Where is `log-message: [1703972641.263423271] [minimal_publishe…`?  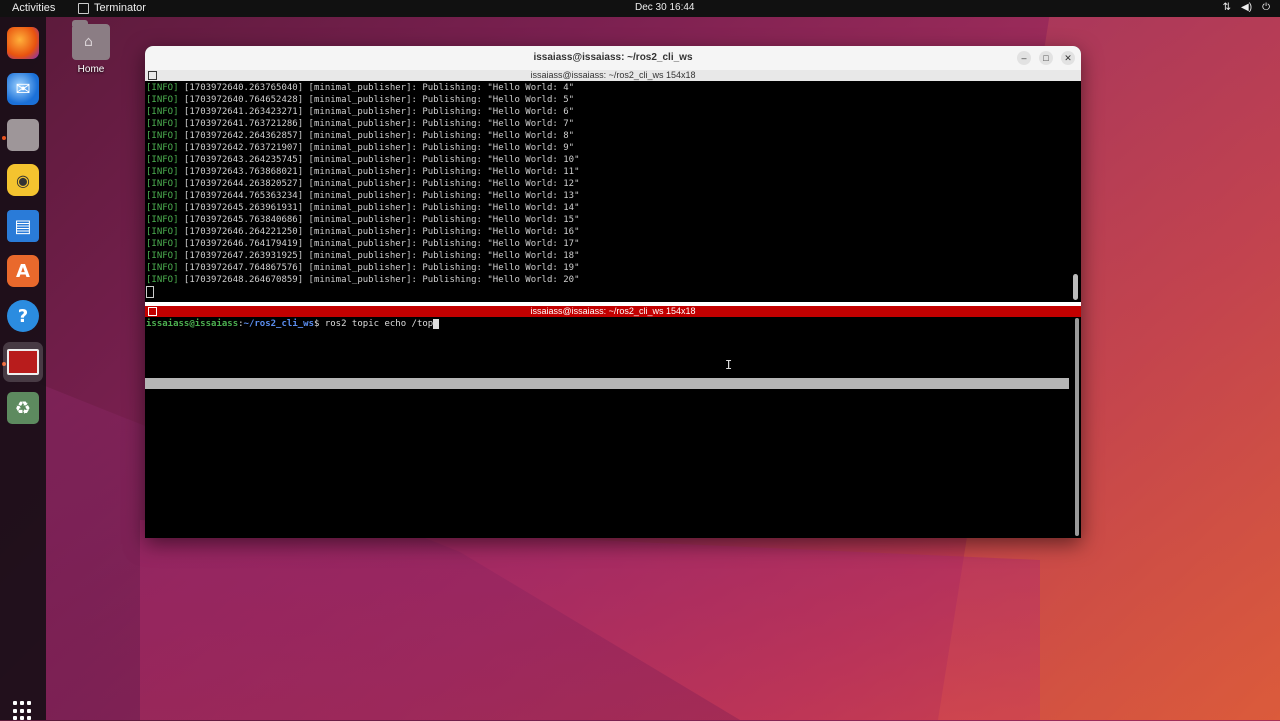
log-message: [1703972641.263423271] [minimal_publishe… is located at coordinates (376, 112).